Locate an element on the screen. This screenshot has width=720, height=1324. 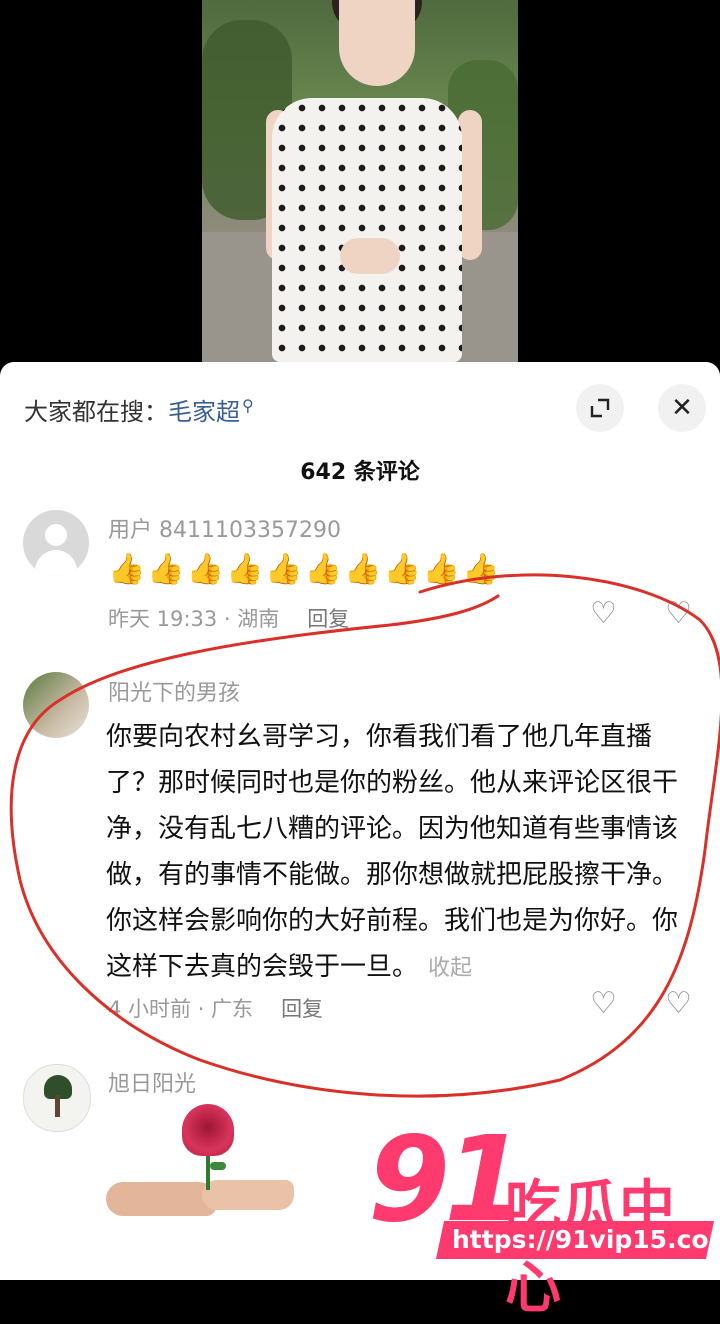
comment-count: 642 条评论 is located at coordinates (360, 472).